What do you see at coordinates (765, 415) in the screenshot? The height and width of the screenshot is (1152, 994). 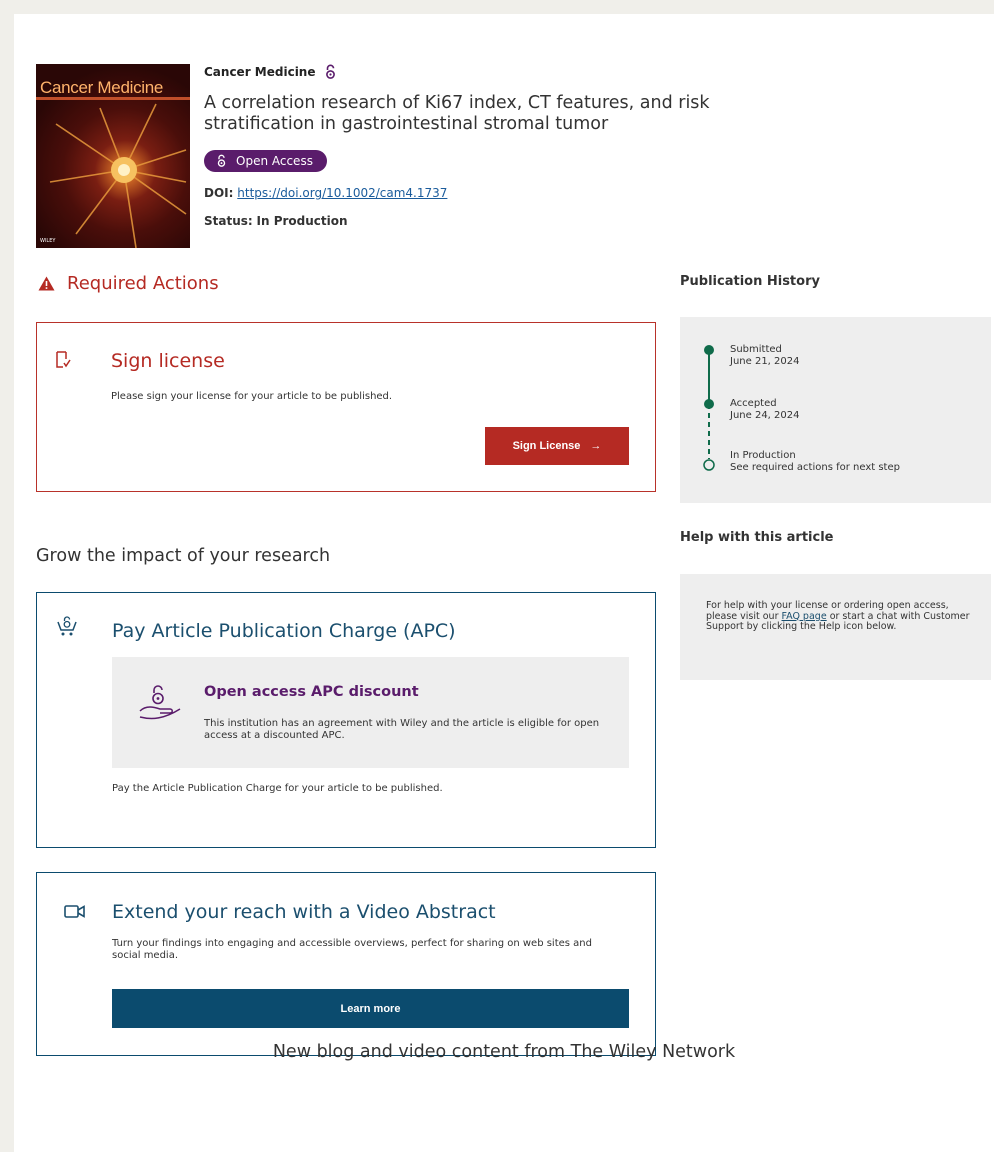 I see `timeline-step-date: June 24, 2024` at bounding box center [765, 415].